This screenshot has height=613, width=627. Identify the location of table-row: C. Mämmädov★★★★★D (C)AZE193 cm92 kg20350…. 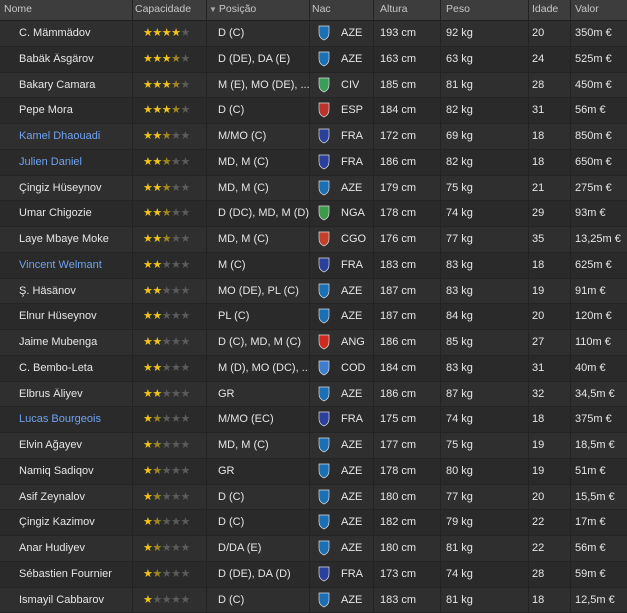
(313, 34).